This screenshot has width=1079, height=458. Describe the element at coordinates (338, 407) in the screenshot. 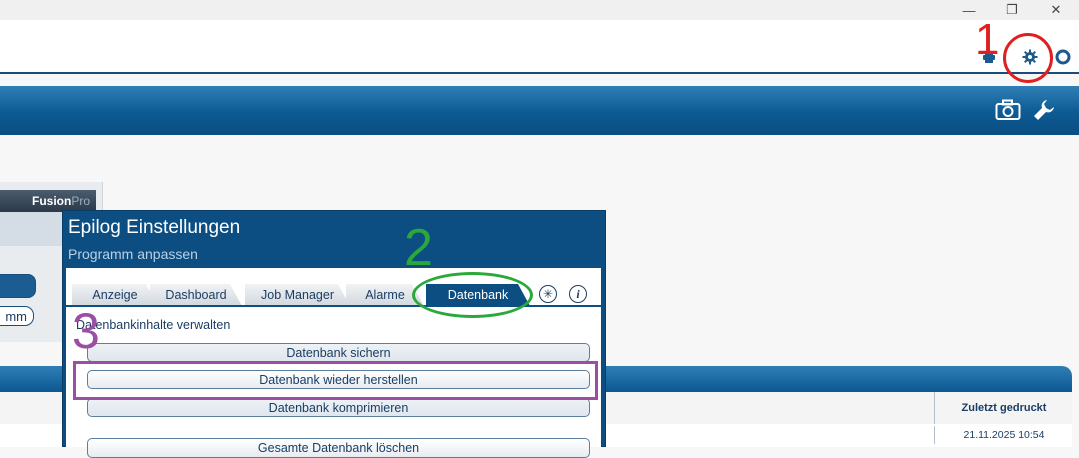

I see `compress-database-button: Datenbank komprimieren` at that location.